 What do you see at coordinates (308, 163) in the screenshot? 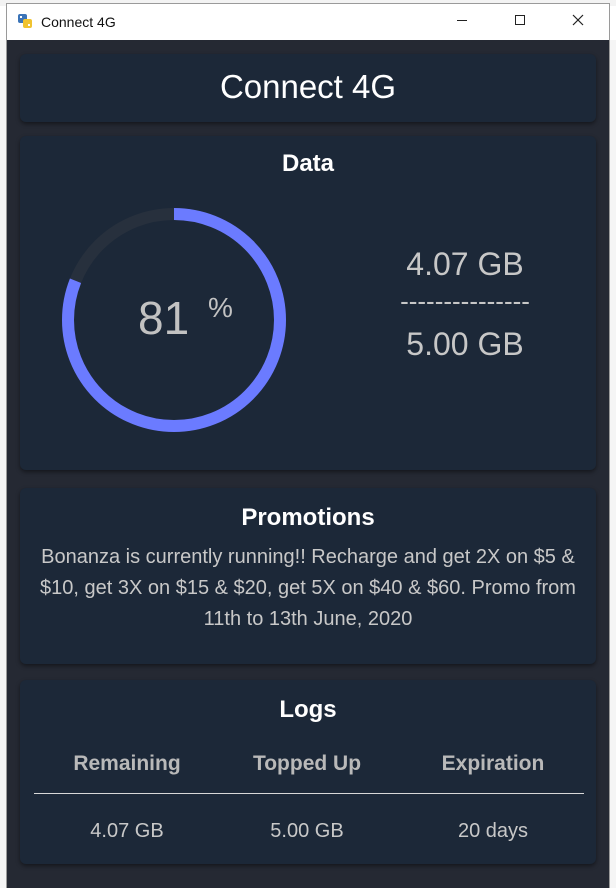
I see `data-section-title: Data` at bounding box center [308, 163].